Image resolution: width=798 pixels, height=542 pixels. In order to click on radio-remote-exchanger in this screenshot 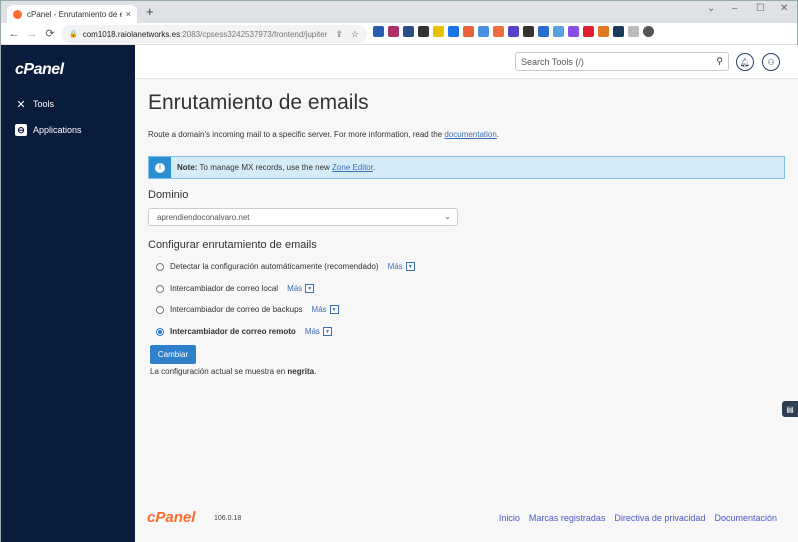, I will do `click(160, 331)`.